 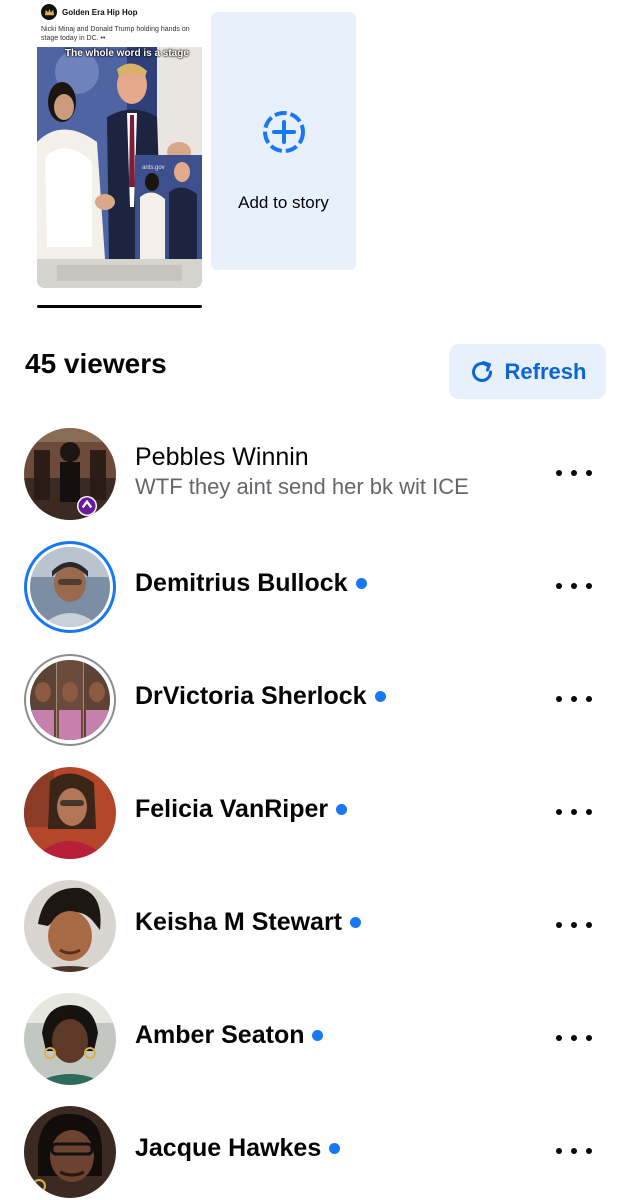 What do you see at coordinates (219, 1035) in the screenshot?
I see `viewer-name: Amber Seaton` at bounding box center [219, 1035].